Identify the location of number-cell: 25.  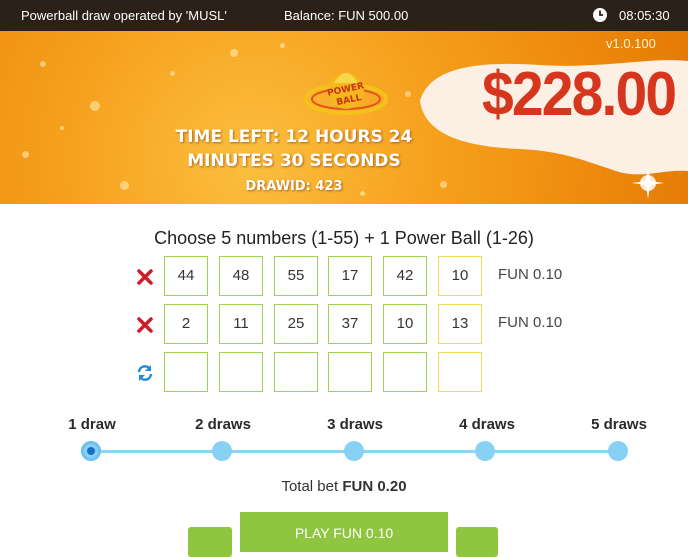
(296, 324).